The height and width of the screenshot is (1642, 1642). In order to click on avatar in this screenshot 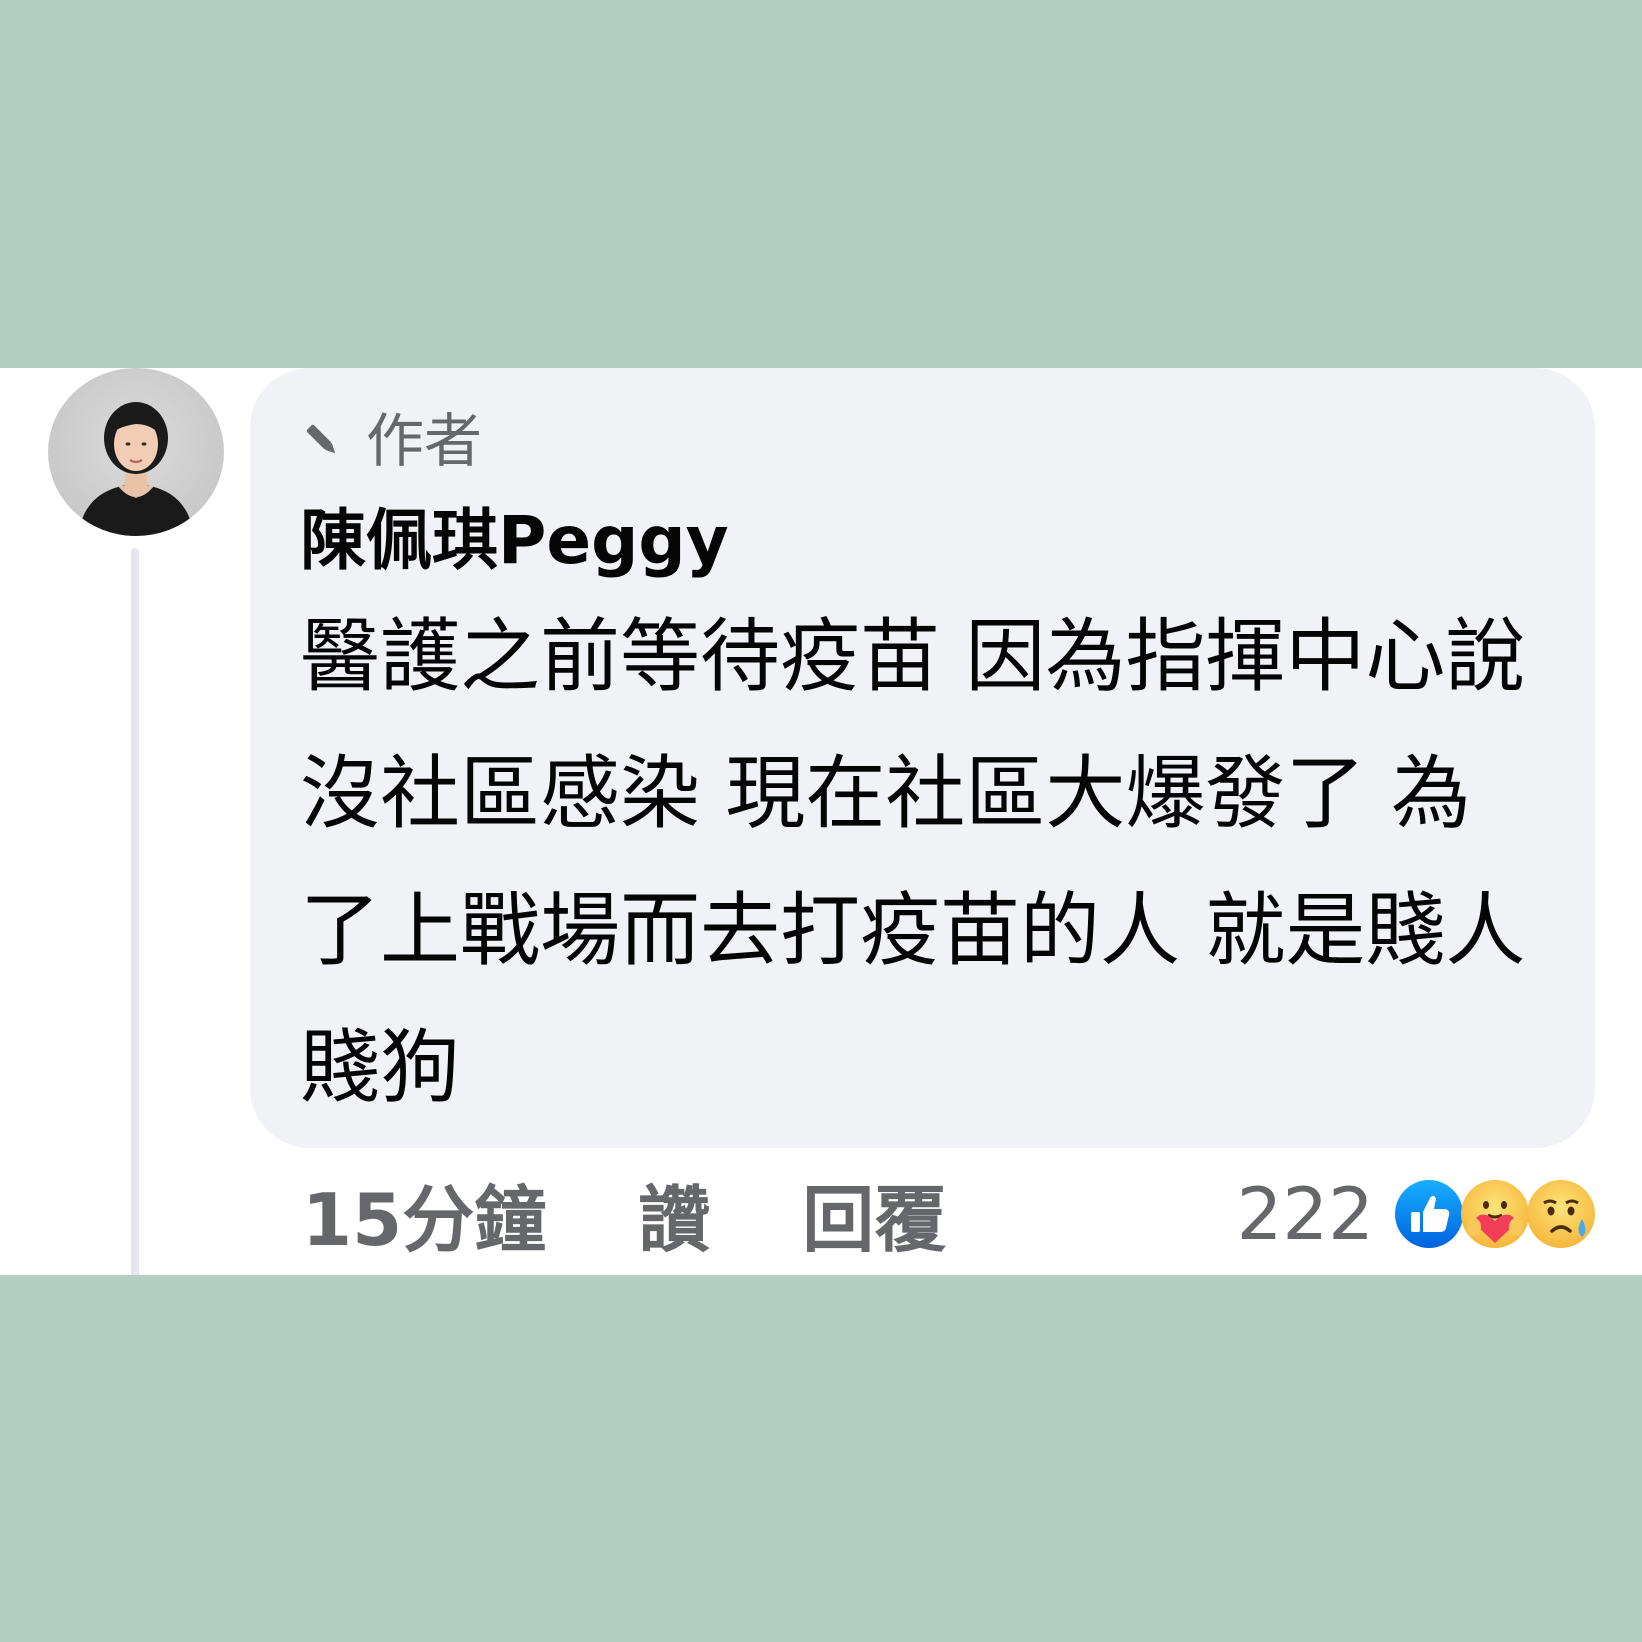, I will do `click(136, 452)`.